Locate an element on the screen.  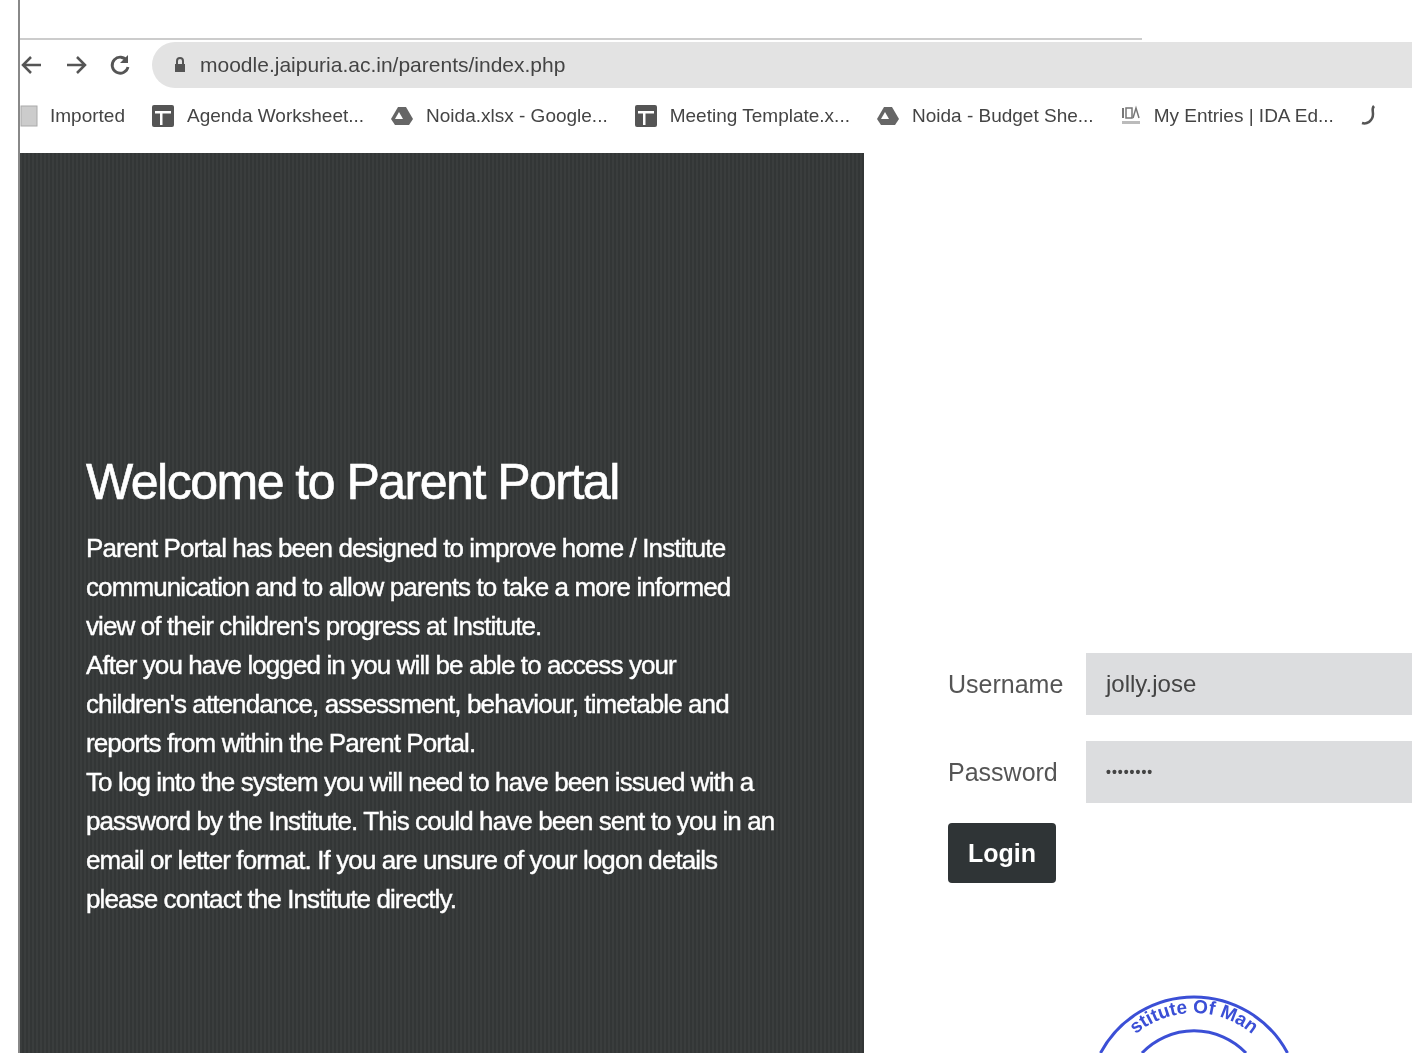
intro-paragraph: To log into the system you will need to have been issued with a password by the Institute. This could have been sent to you in an email or letter format. If you are unsure of your logon details please contact the Institute directly. is located at coordinates (431, 841).